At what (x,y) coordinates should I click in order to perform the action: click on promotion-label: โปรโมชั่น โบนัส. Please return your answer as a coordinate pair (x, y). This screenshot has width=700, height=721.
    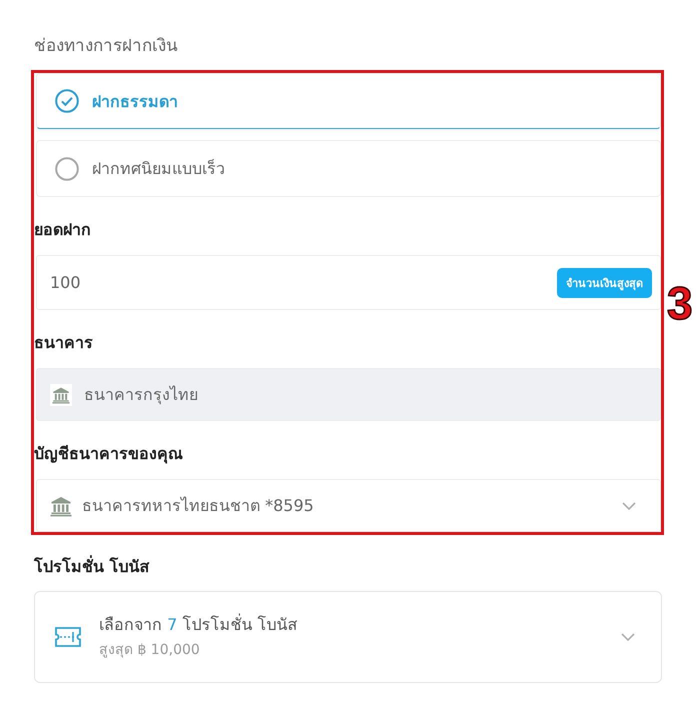
    Looking at the image, I should click on (92, 566).